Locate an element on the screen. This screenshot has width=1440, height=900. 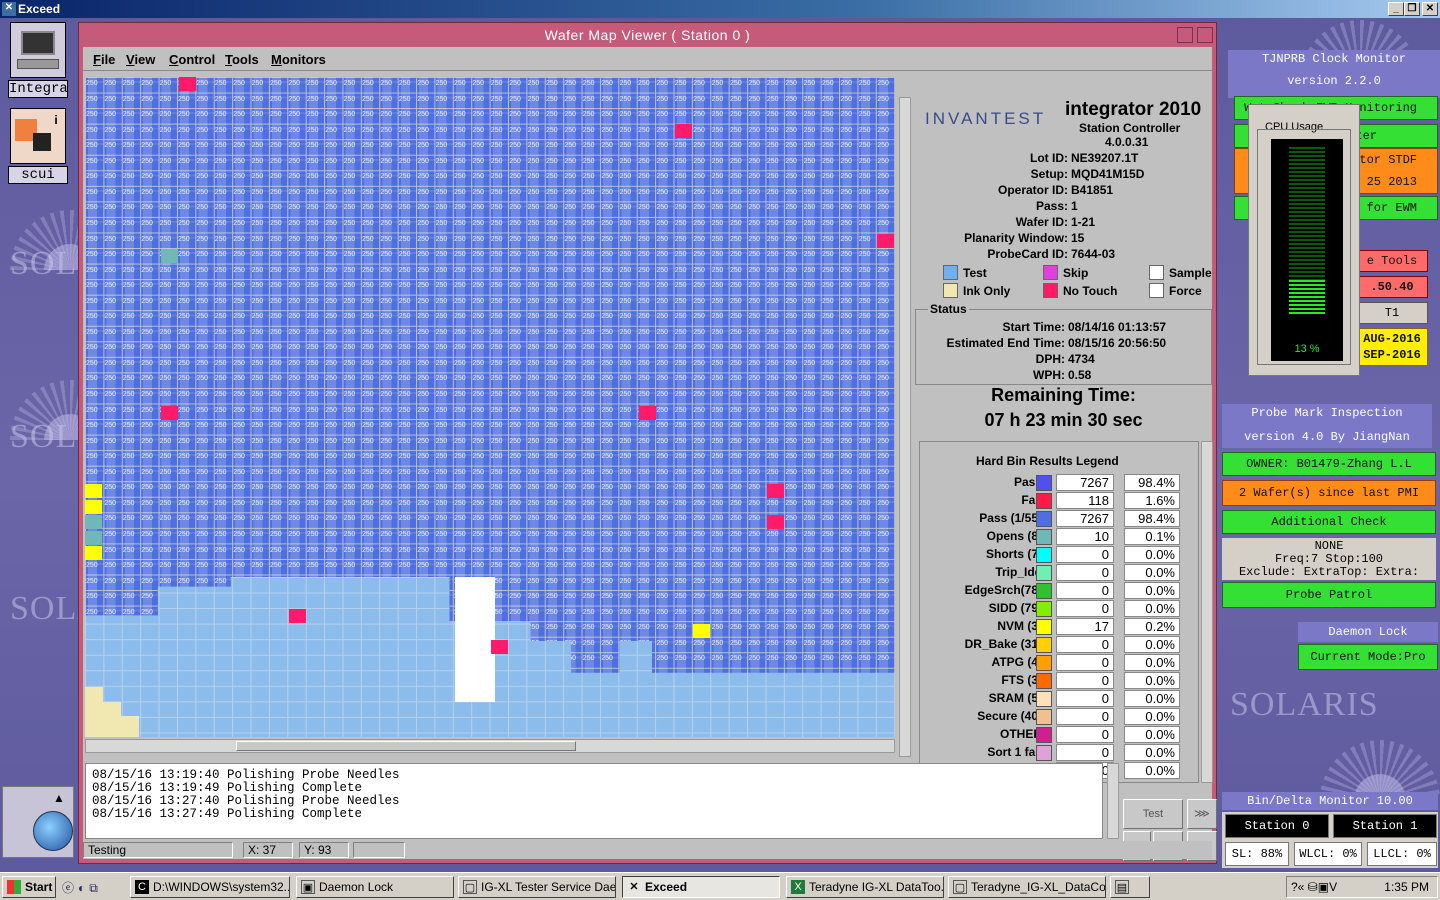
hscroll-thumb is located at coordinates (406, 746).